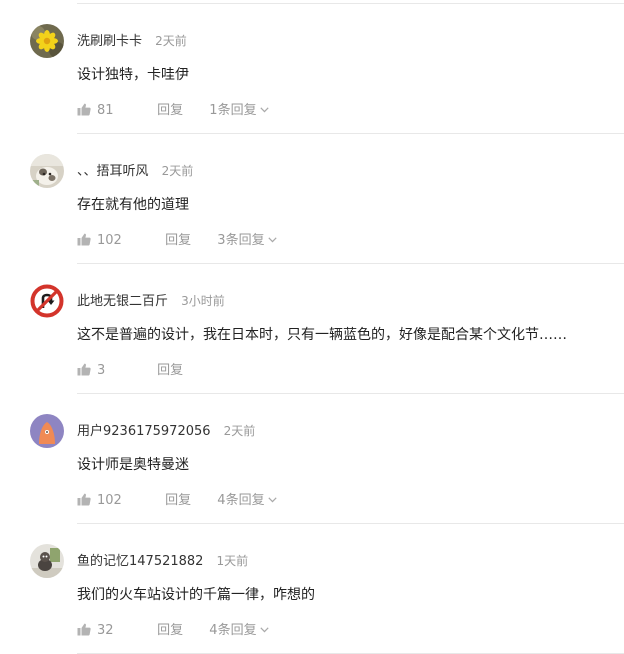  I want to click on like-count: 81, so click(105, 110).